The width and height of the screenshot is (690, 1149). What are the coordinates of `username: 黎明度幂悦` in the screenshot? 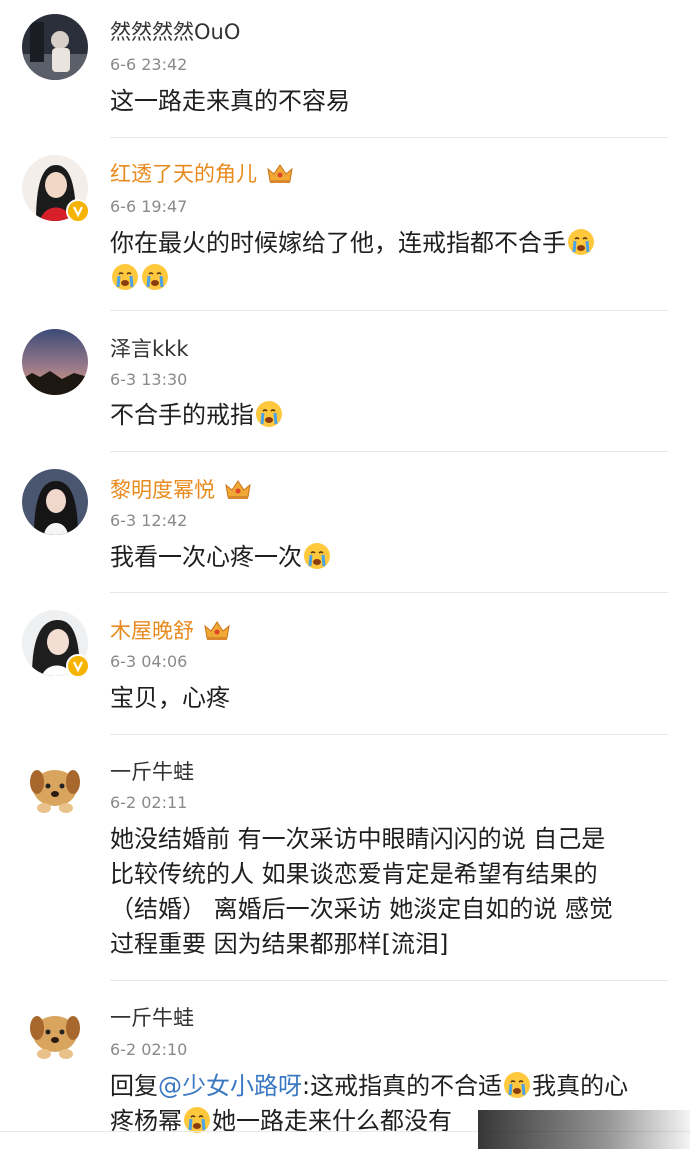 It's located at (181, 489).